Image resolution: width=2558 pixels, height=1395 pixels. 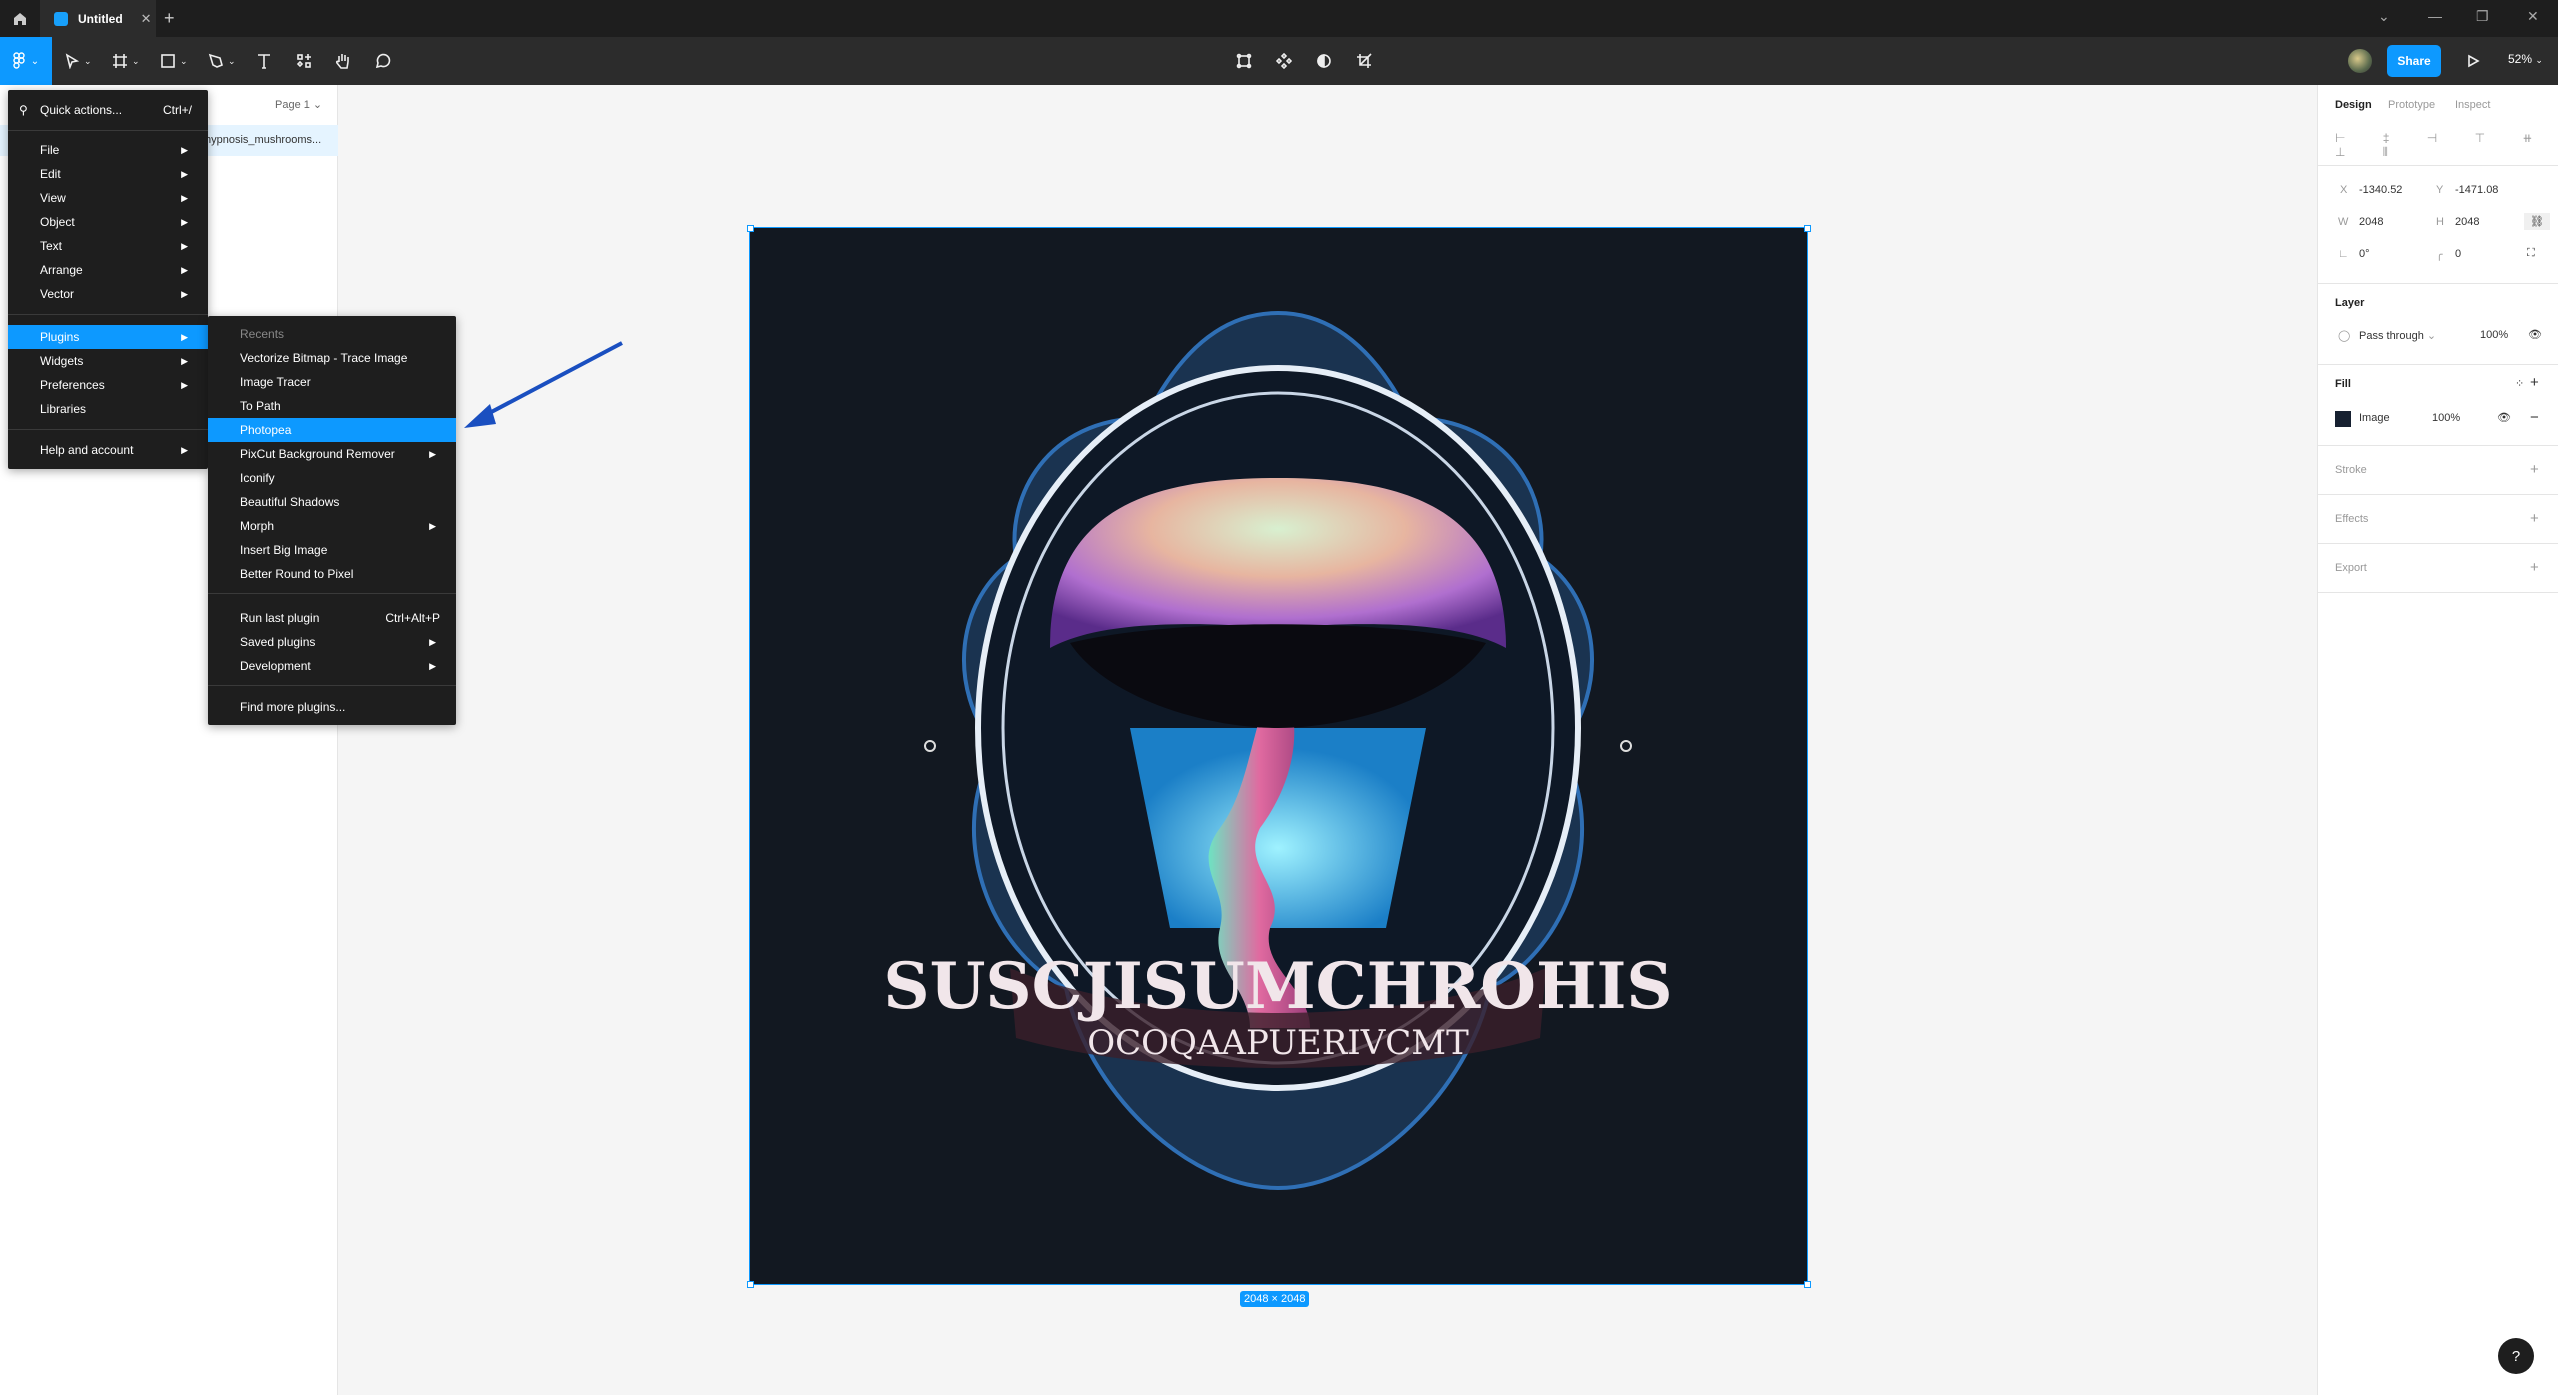 What do you see at coordinates (2371, 222) in the screenshot?
I see `width-input: 2048` at bounding box center [2371, 222].